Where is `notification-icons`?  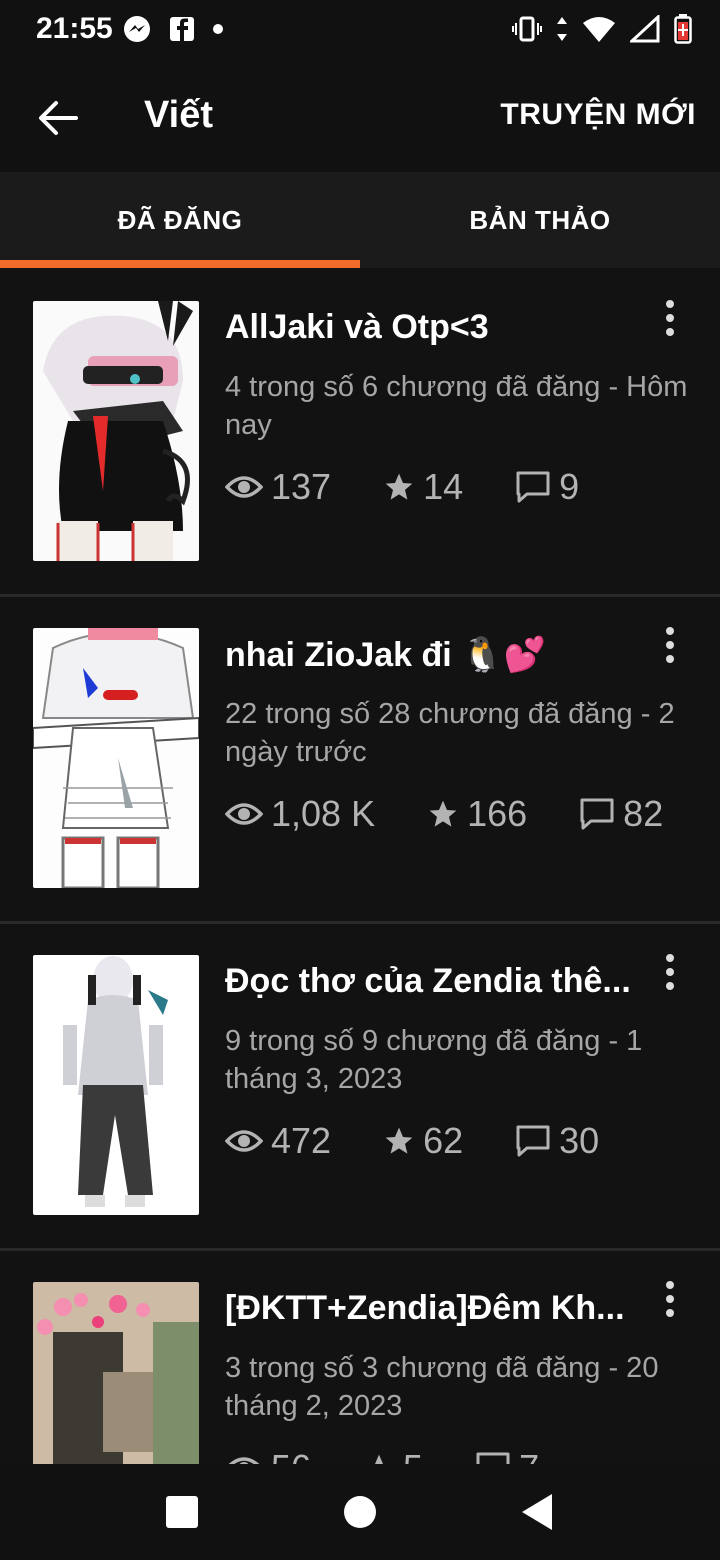
notification-icons is located at coordinates (173, 29).